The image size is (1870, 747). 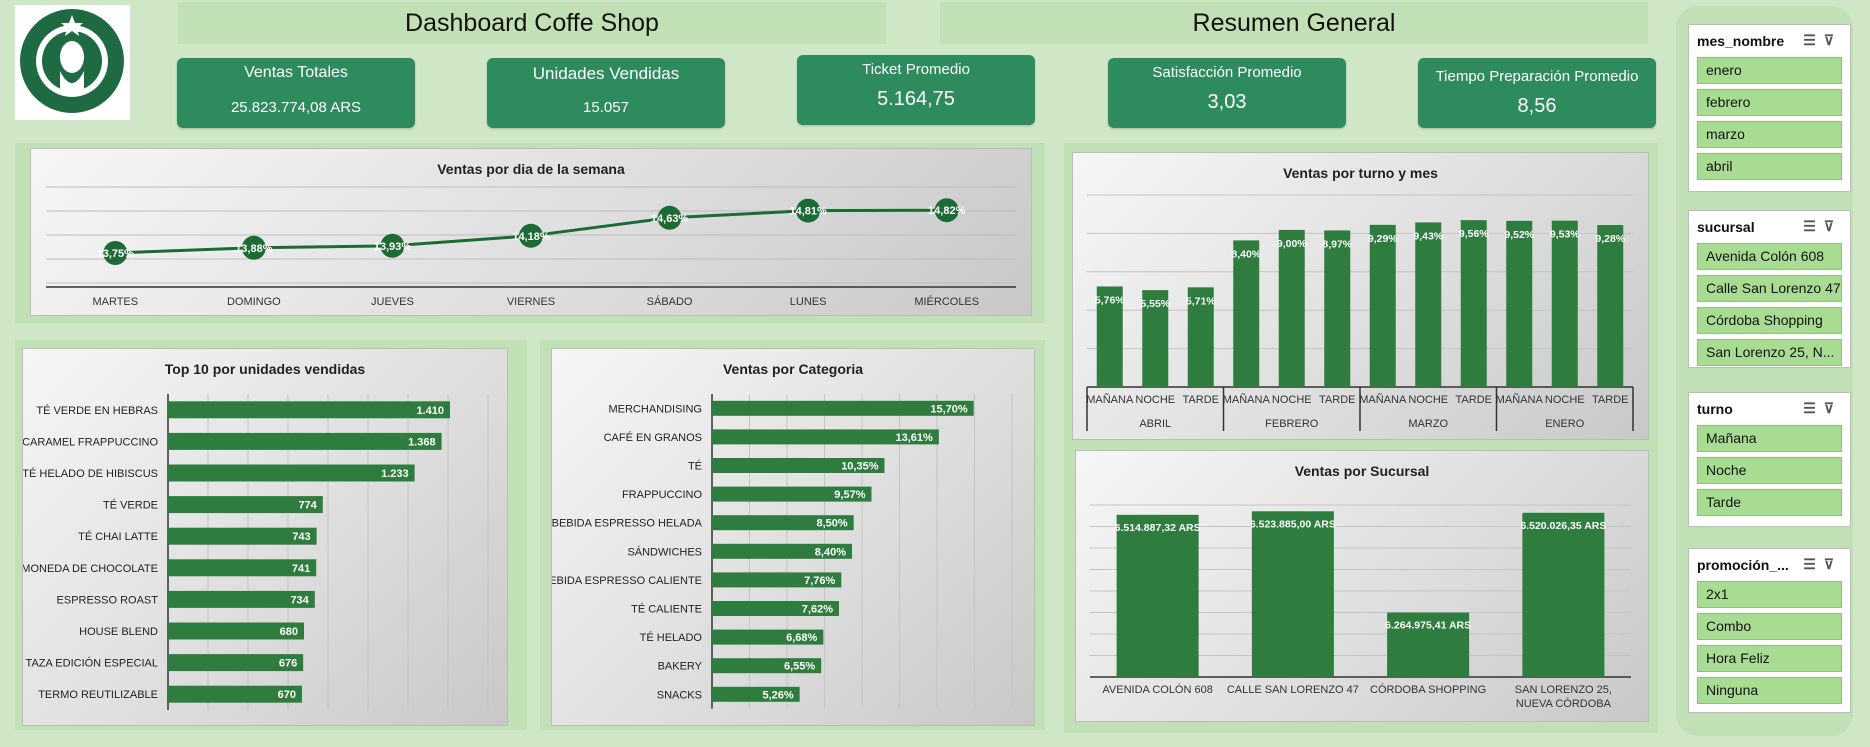 What do you see at coordinates (1769, 134) in the screenshot?
I see `slicer-item: marzo` at bounding box center [1769, 134].